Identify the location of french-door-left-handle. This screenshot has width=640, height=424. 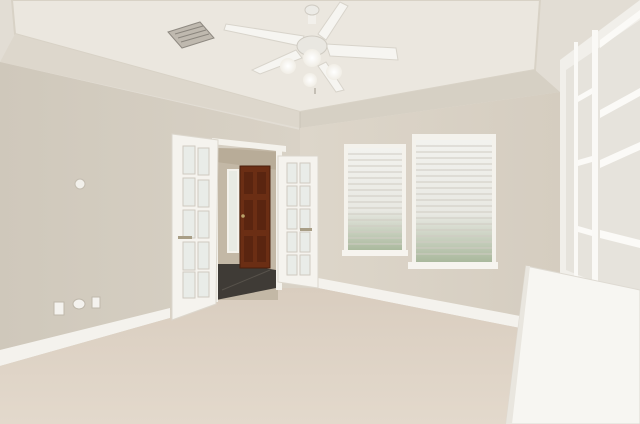
(185, 237).